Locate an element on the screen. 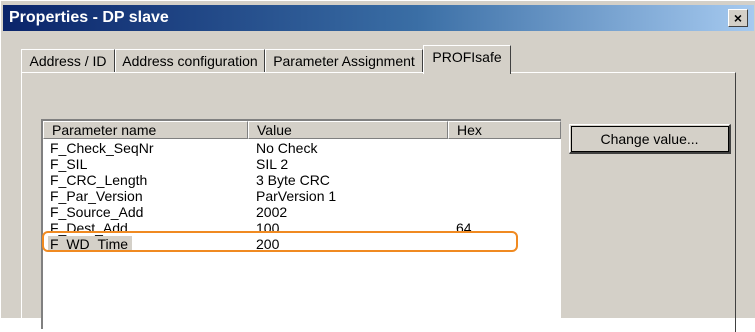 This screenshot has width=755, height=332. parameter-value: SIL 2 is located at coordinates (272, 164).